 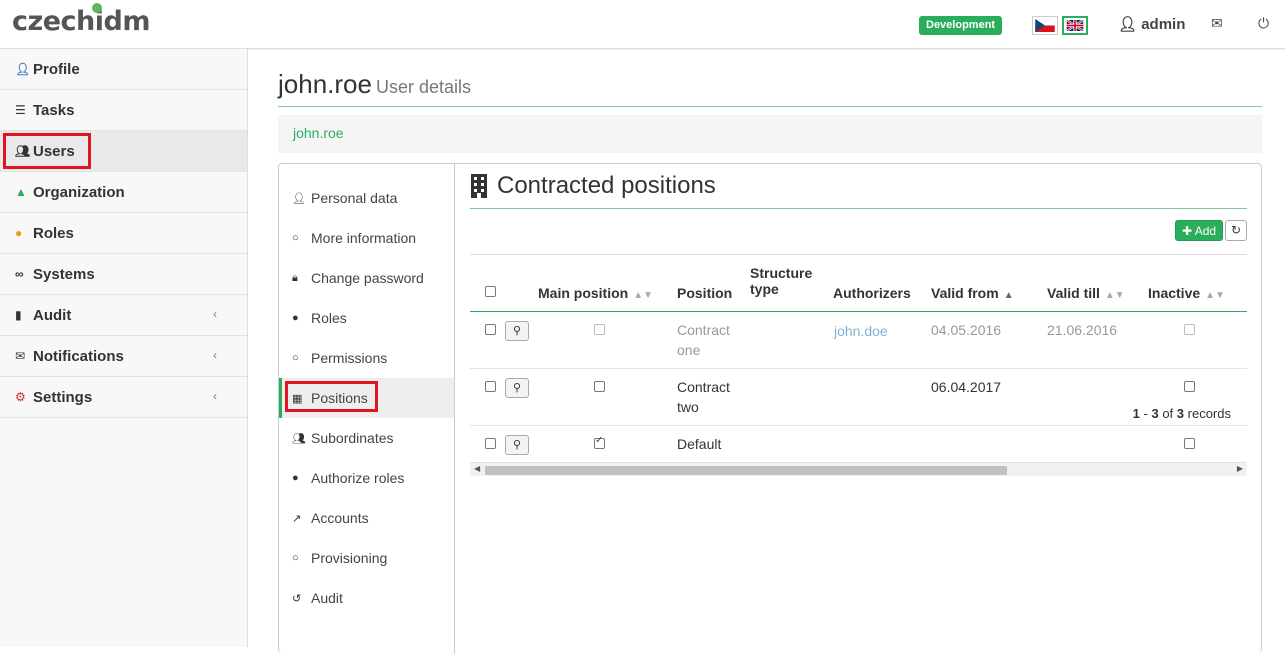 What do you see at coordinates (297, 518) in the screenshot?
I see `external-link-icon: ↗` at bounding box center [297, 518].